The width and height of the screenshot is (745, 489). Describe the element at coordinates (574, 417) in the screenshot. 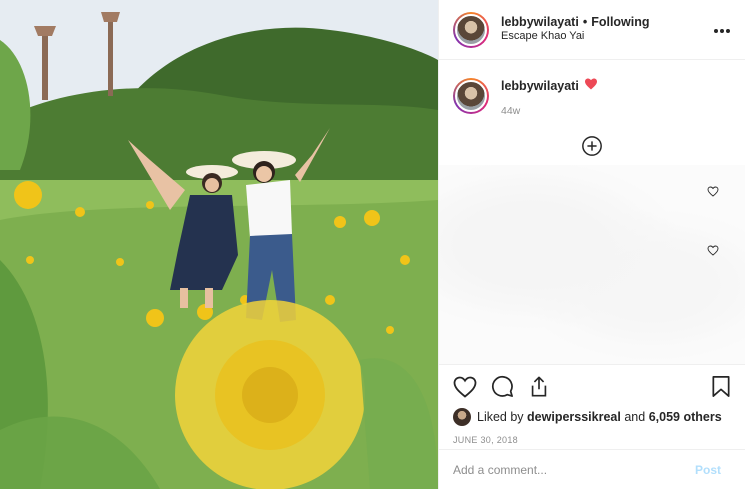

I see `liker-username: dewiperssikreal` at that location.